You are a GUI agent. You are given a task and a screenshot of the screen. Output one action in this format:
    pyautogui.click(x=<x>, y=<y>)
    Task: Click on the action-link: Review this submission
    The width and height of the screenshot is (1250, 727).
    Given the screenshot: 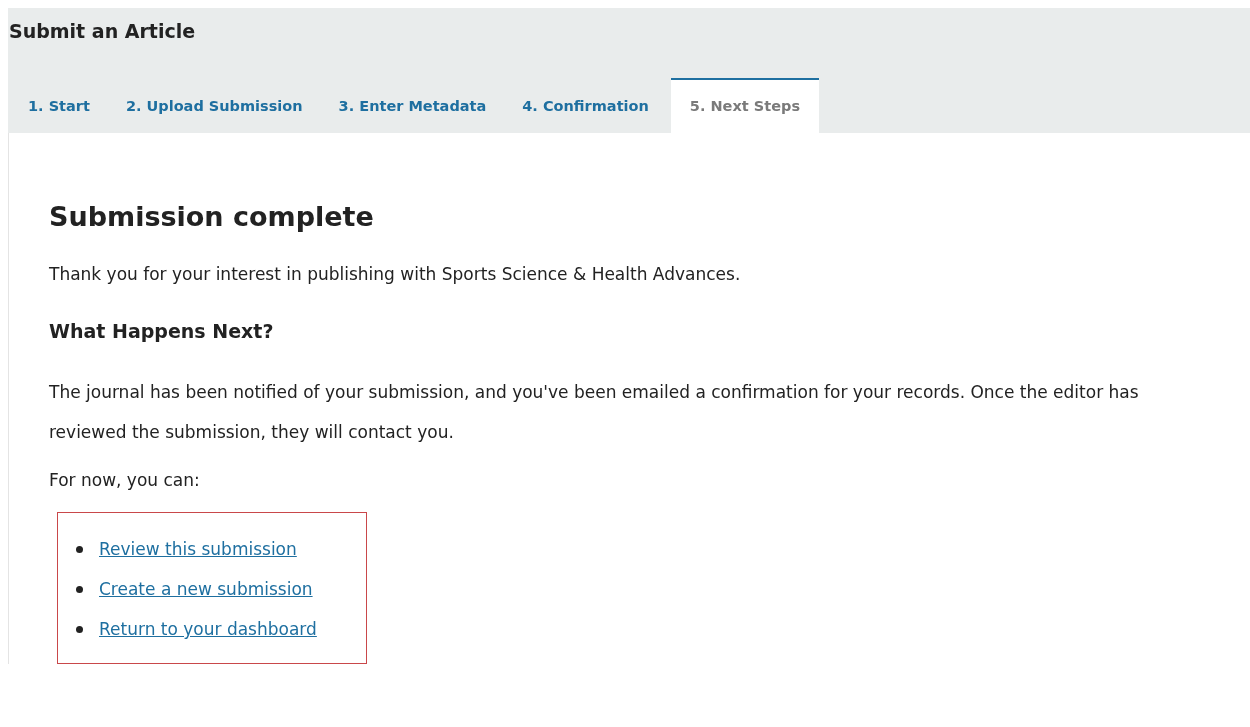 What is the action you would take?
    pyautogui.click(x=198, y=549)
    